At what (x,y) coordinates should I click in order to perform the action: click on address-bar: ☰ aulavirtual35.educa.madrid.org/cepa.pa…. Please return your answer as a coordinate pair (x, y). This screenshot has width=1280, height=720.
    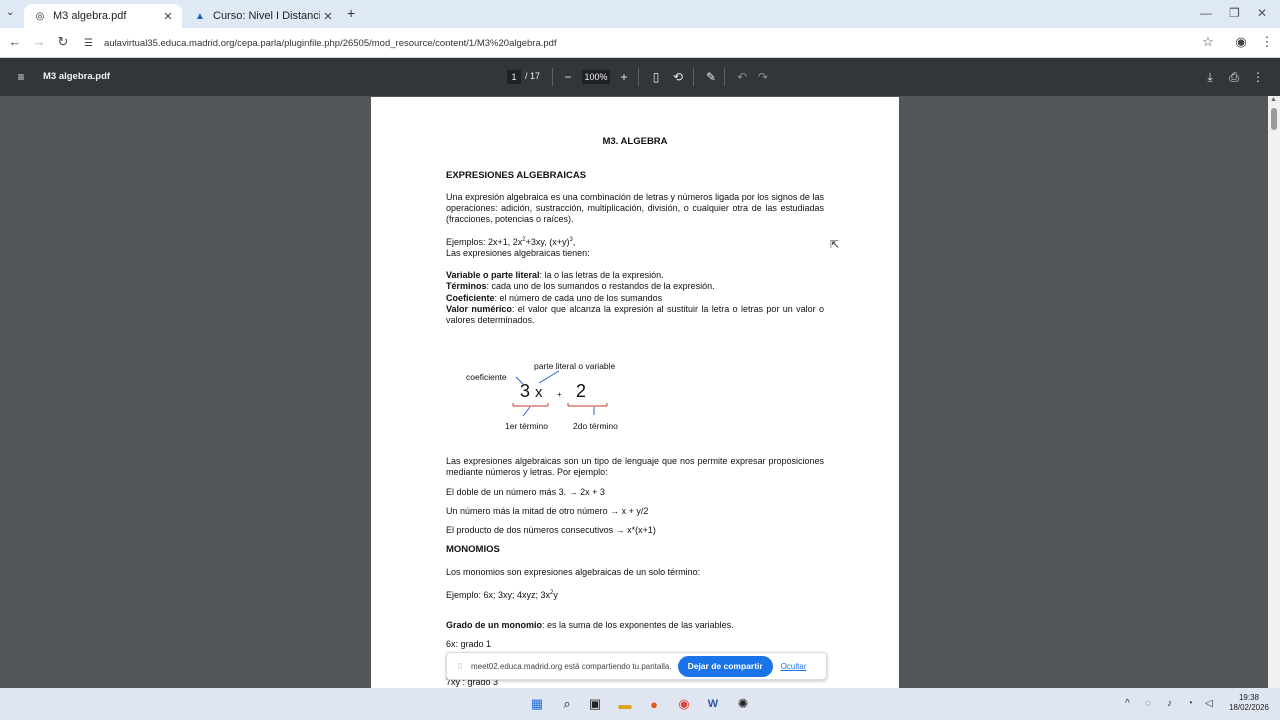
    Looking at the image, I should click on (653, 43).